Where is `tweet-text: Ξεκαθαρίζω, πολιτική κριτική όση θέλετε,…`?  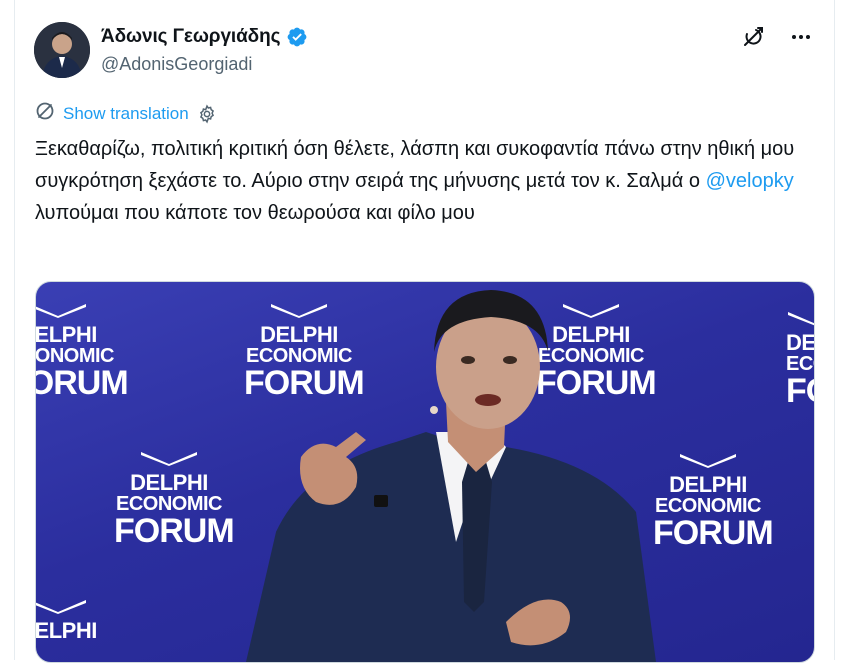 tweet-text: Ξεκαθαρίζω, πολιτική κριτική όση θέλετε,… is located at coordinates (420, 181).